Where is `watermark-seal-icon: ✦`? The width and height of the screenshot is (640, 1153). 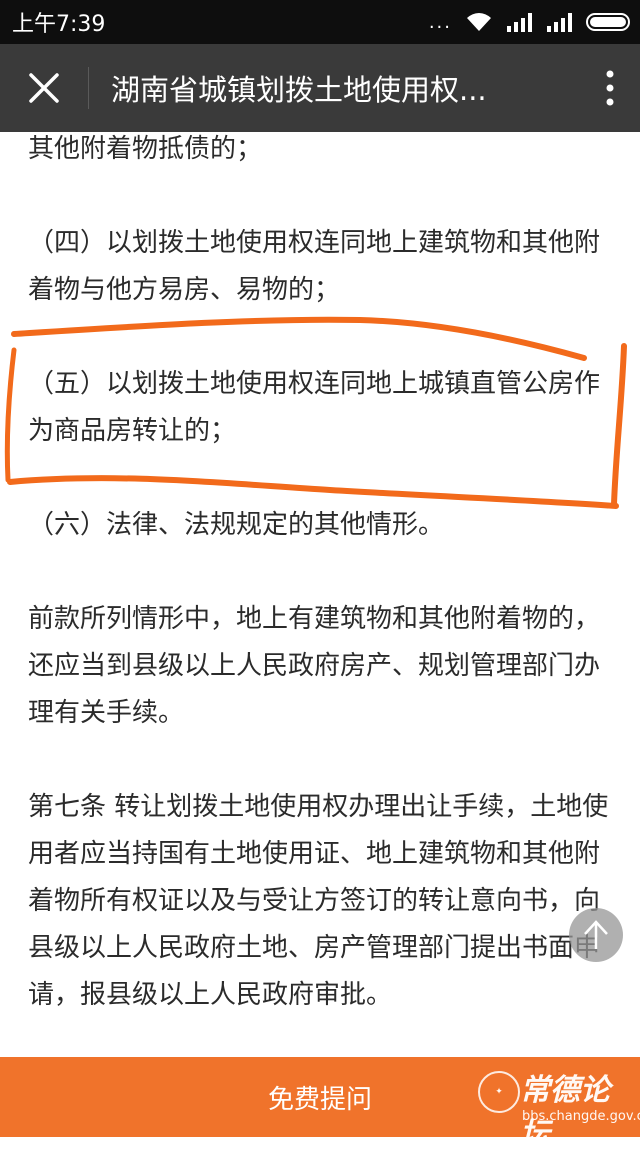 watermark-seal-icon: ✦ is located at coordinates (499, 1092).